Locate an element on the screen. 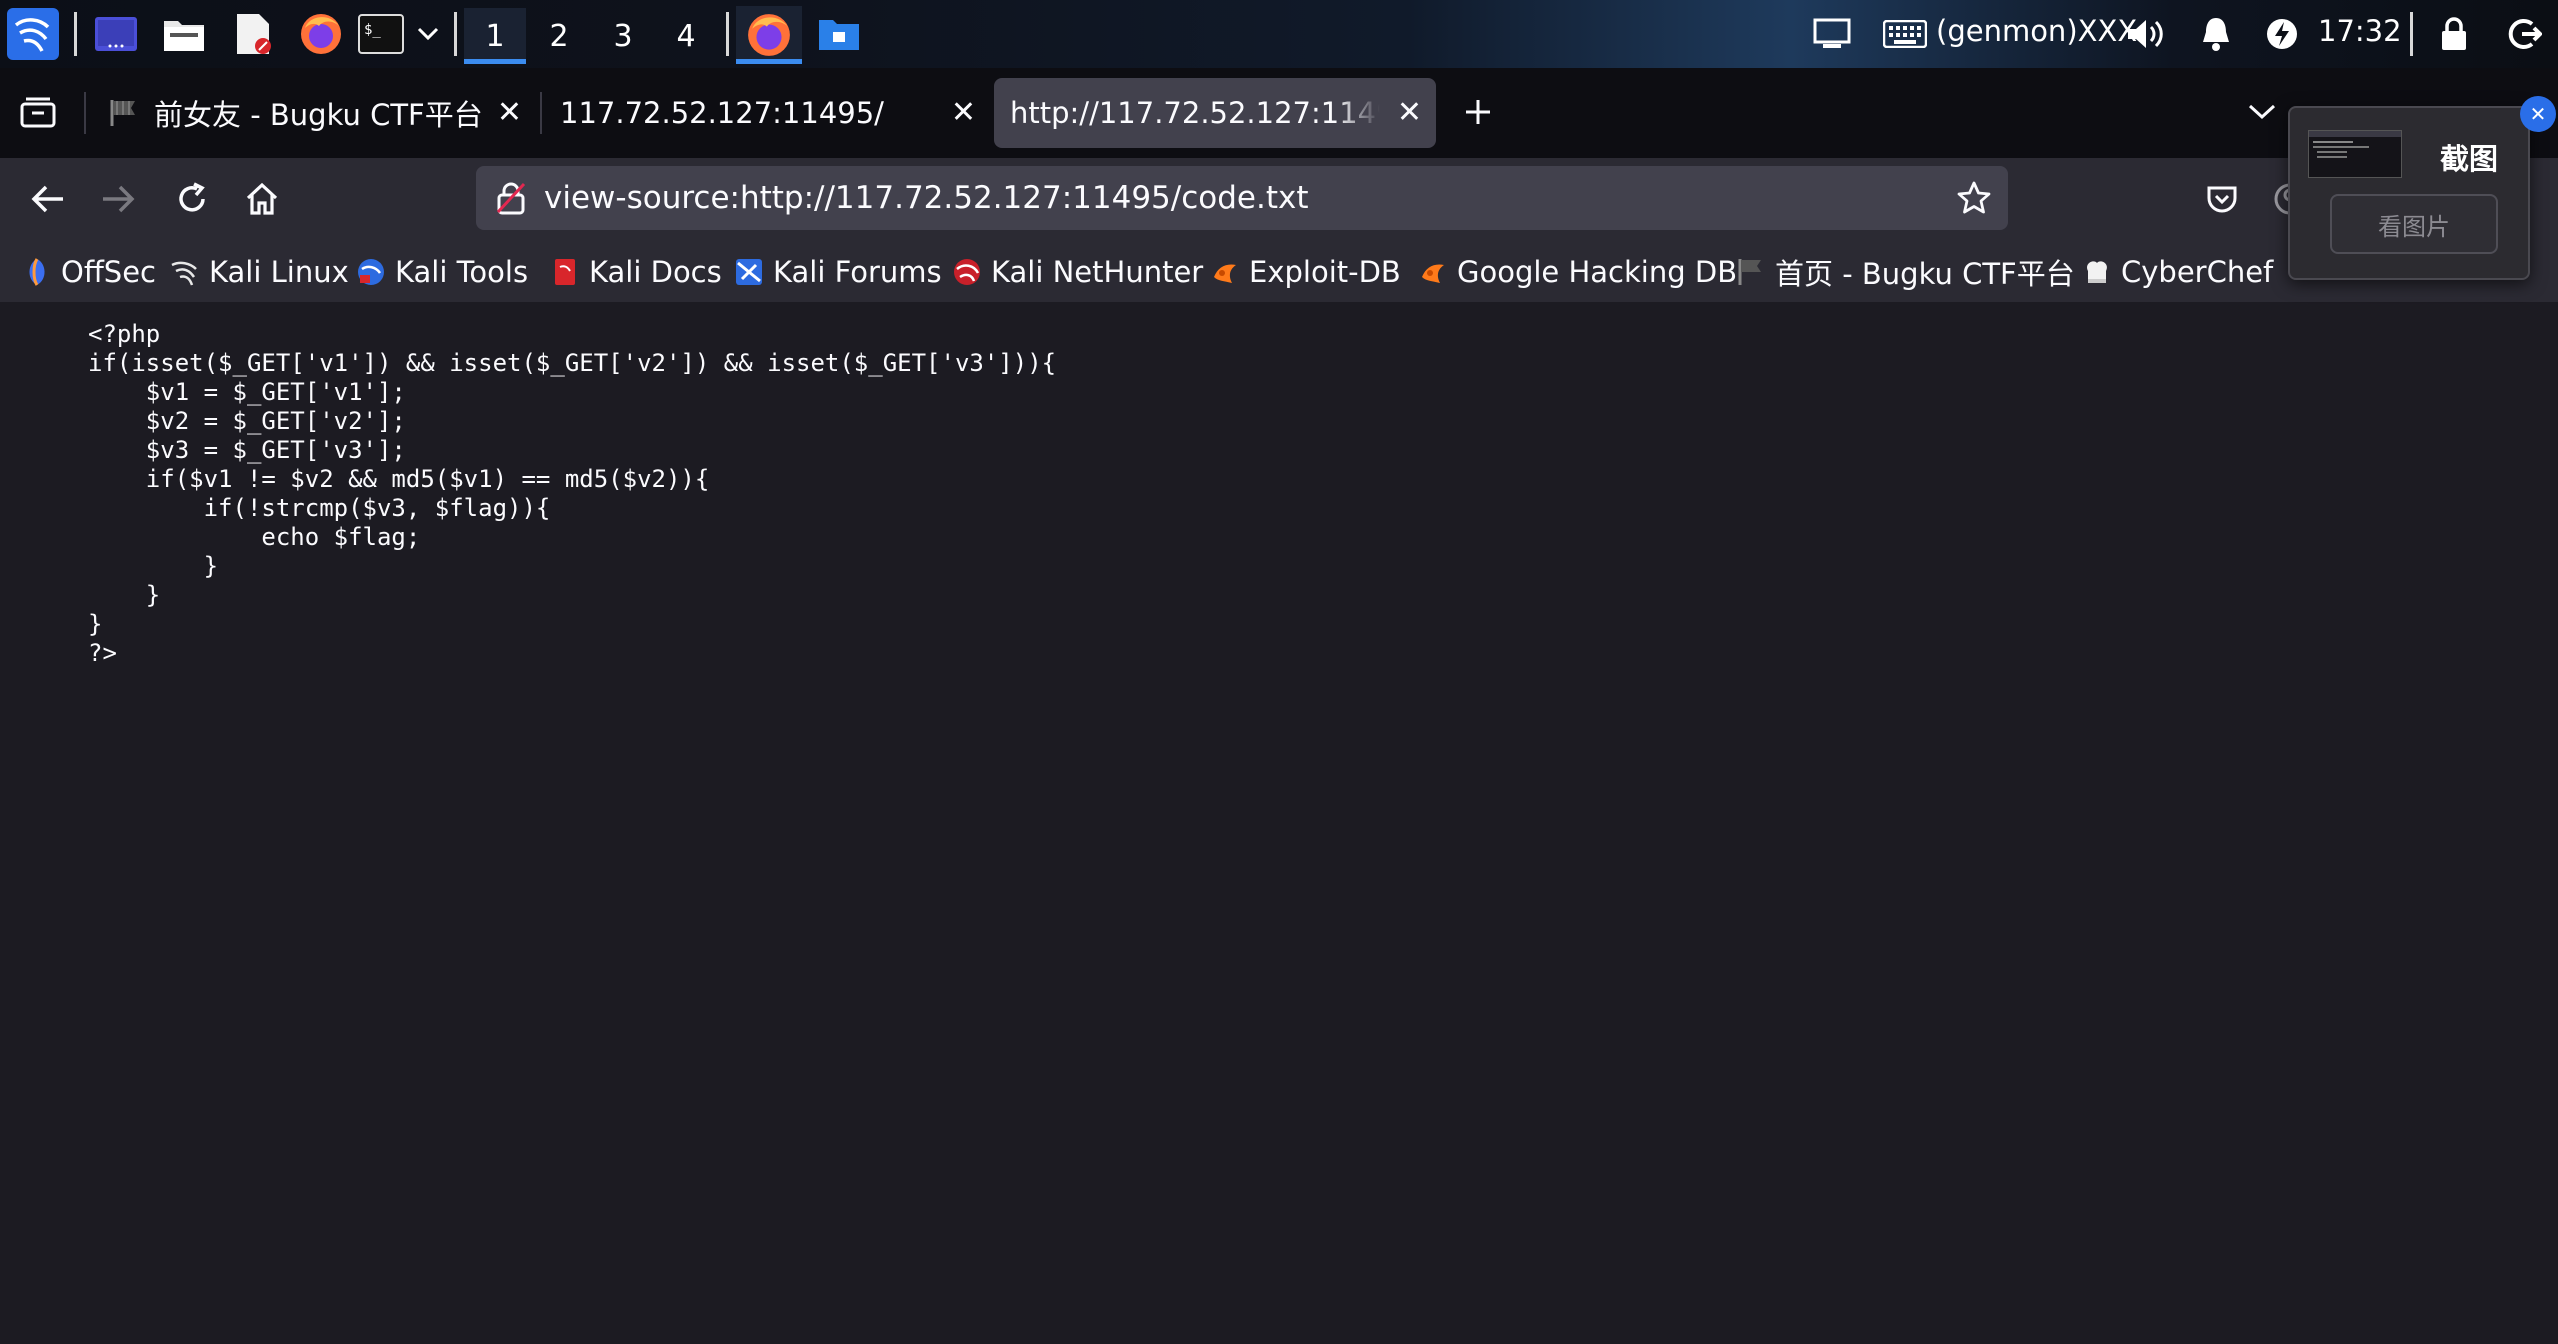  clock: 17:32 is located at coordinates (2360, 31).